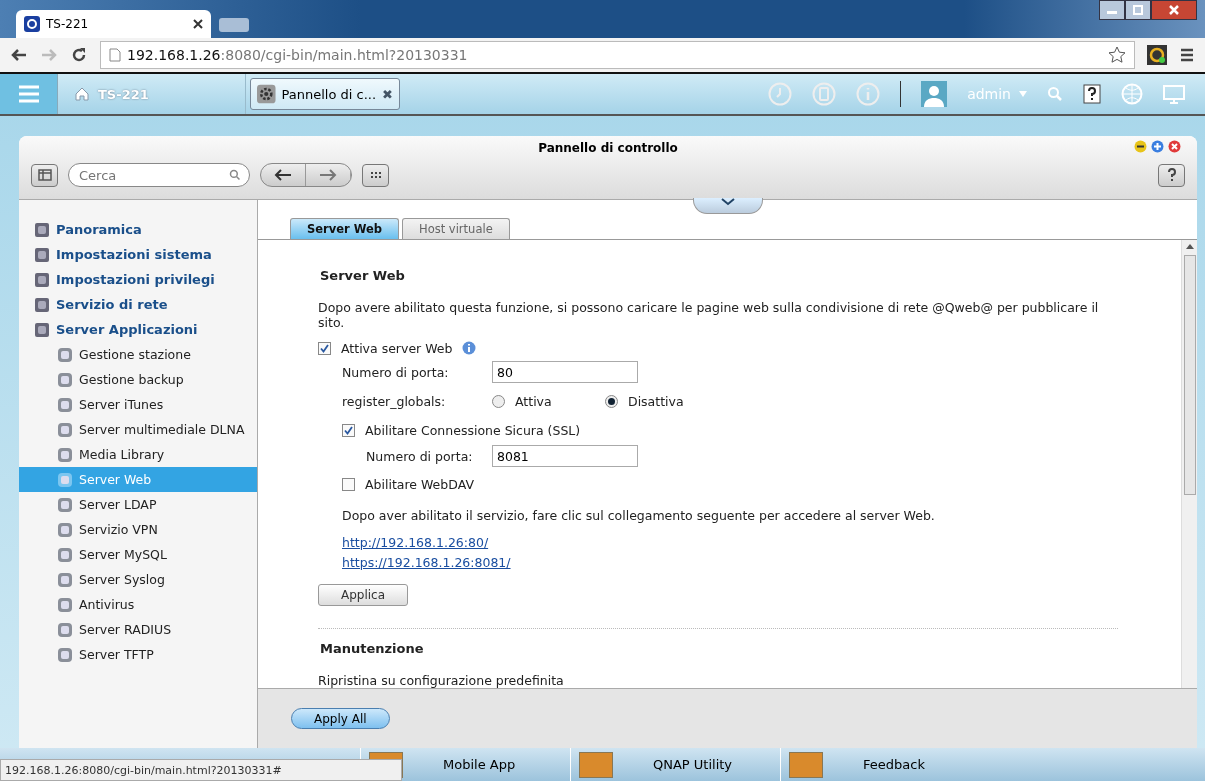  I want to click on collapse-handle, so click(728, 206).